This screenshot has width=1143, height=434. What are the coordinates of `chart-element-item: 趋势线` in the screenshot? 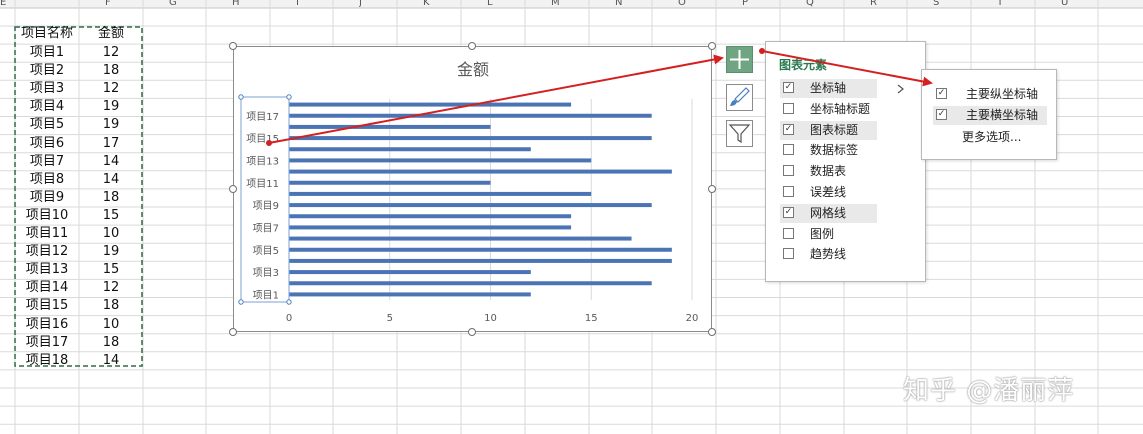 It's located at (828, 254).